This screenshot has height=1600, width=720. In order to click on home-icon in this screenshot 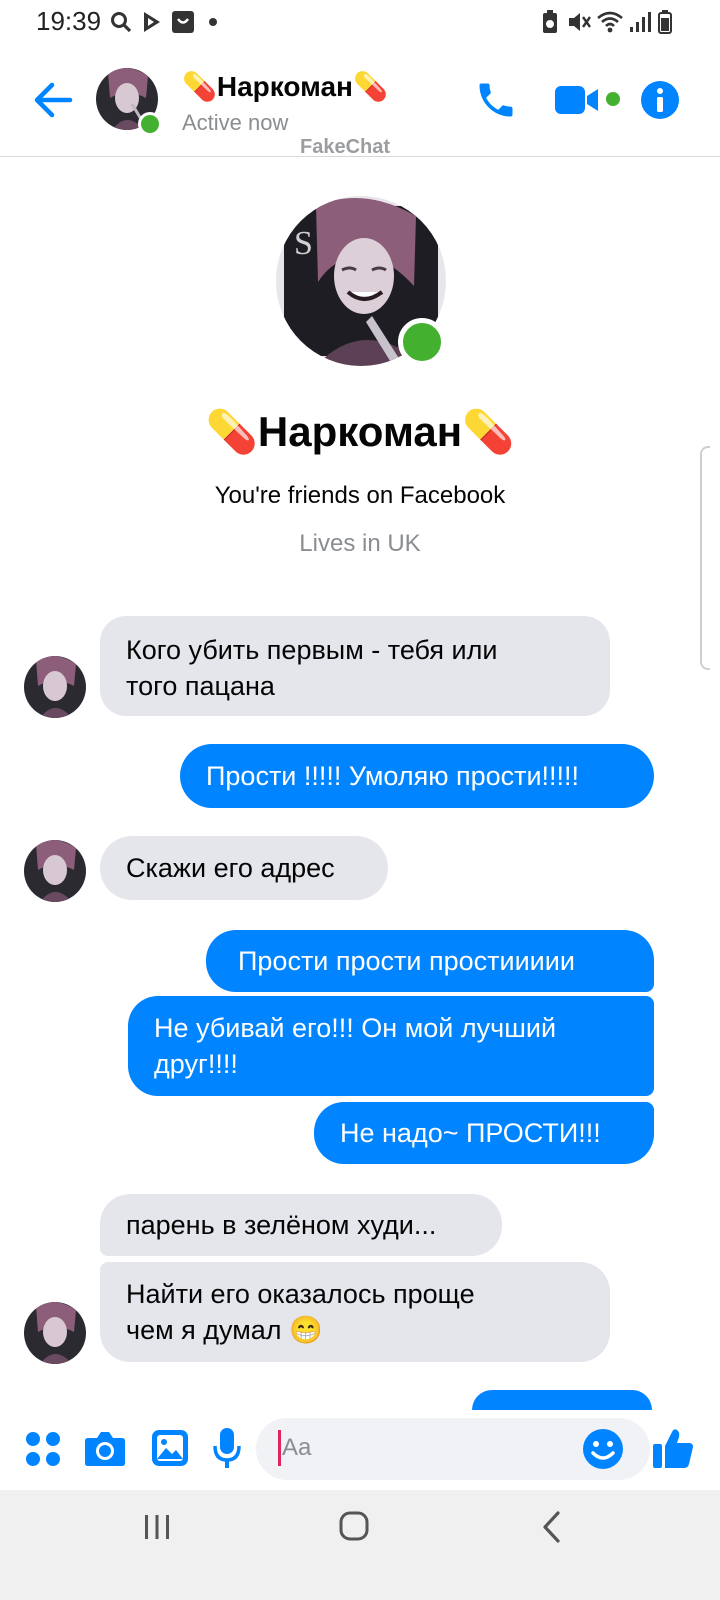, I will do `click(354, 1526)`.